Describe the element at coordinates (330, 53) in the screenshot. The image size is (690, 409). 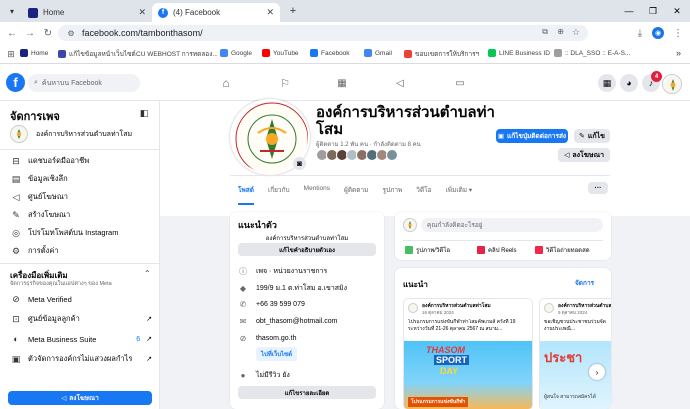
I see `bookmark-item: Facebook` at that location.